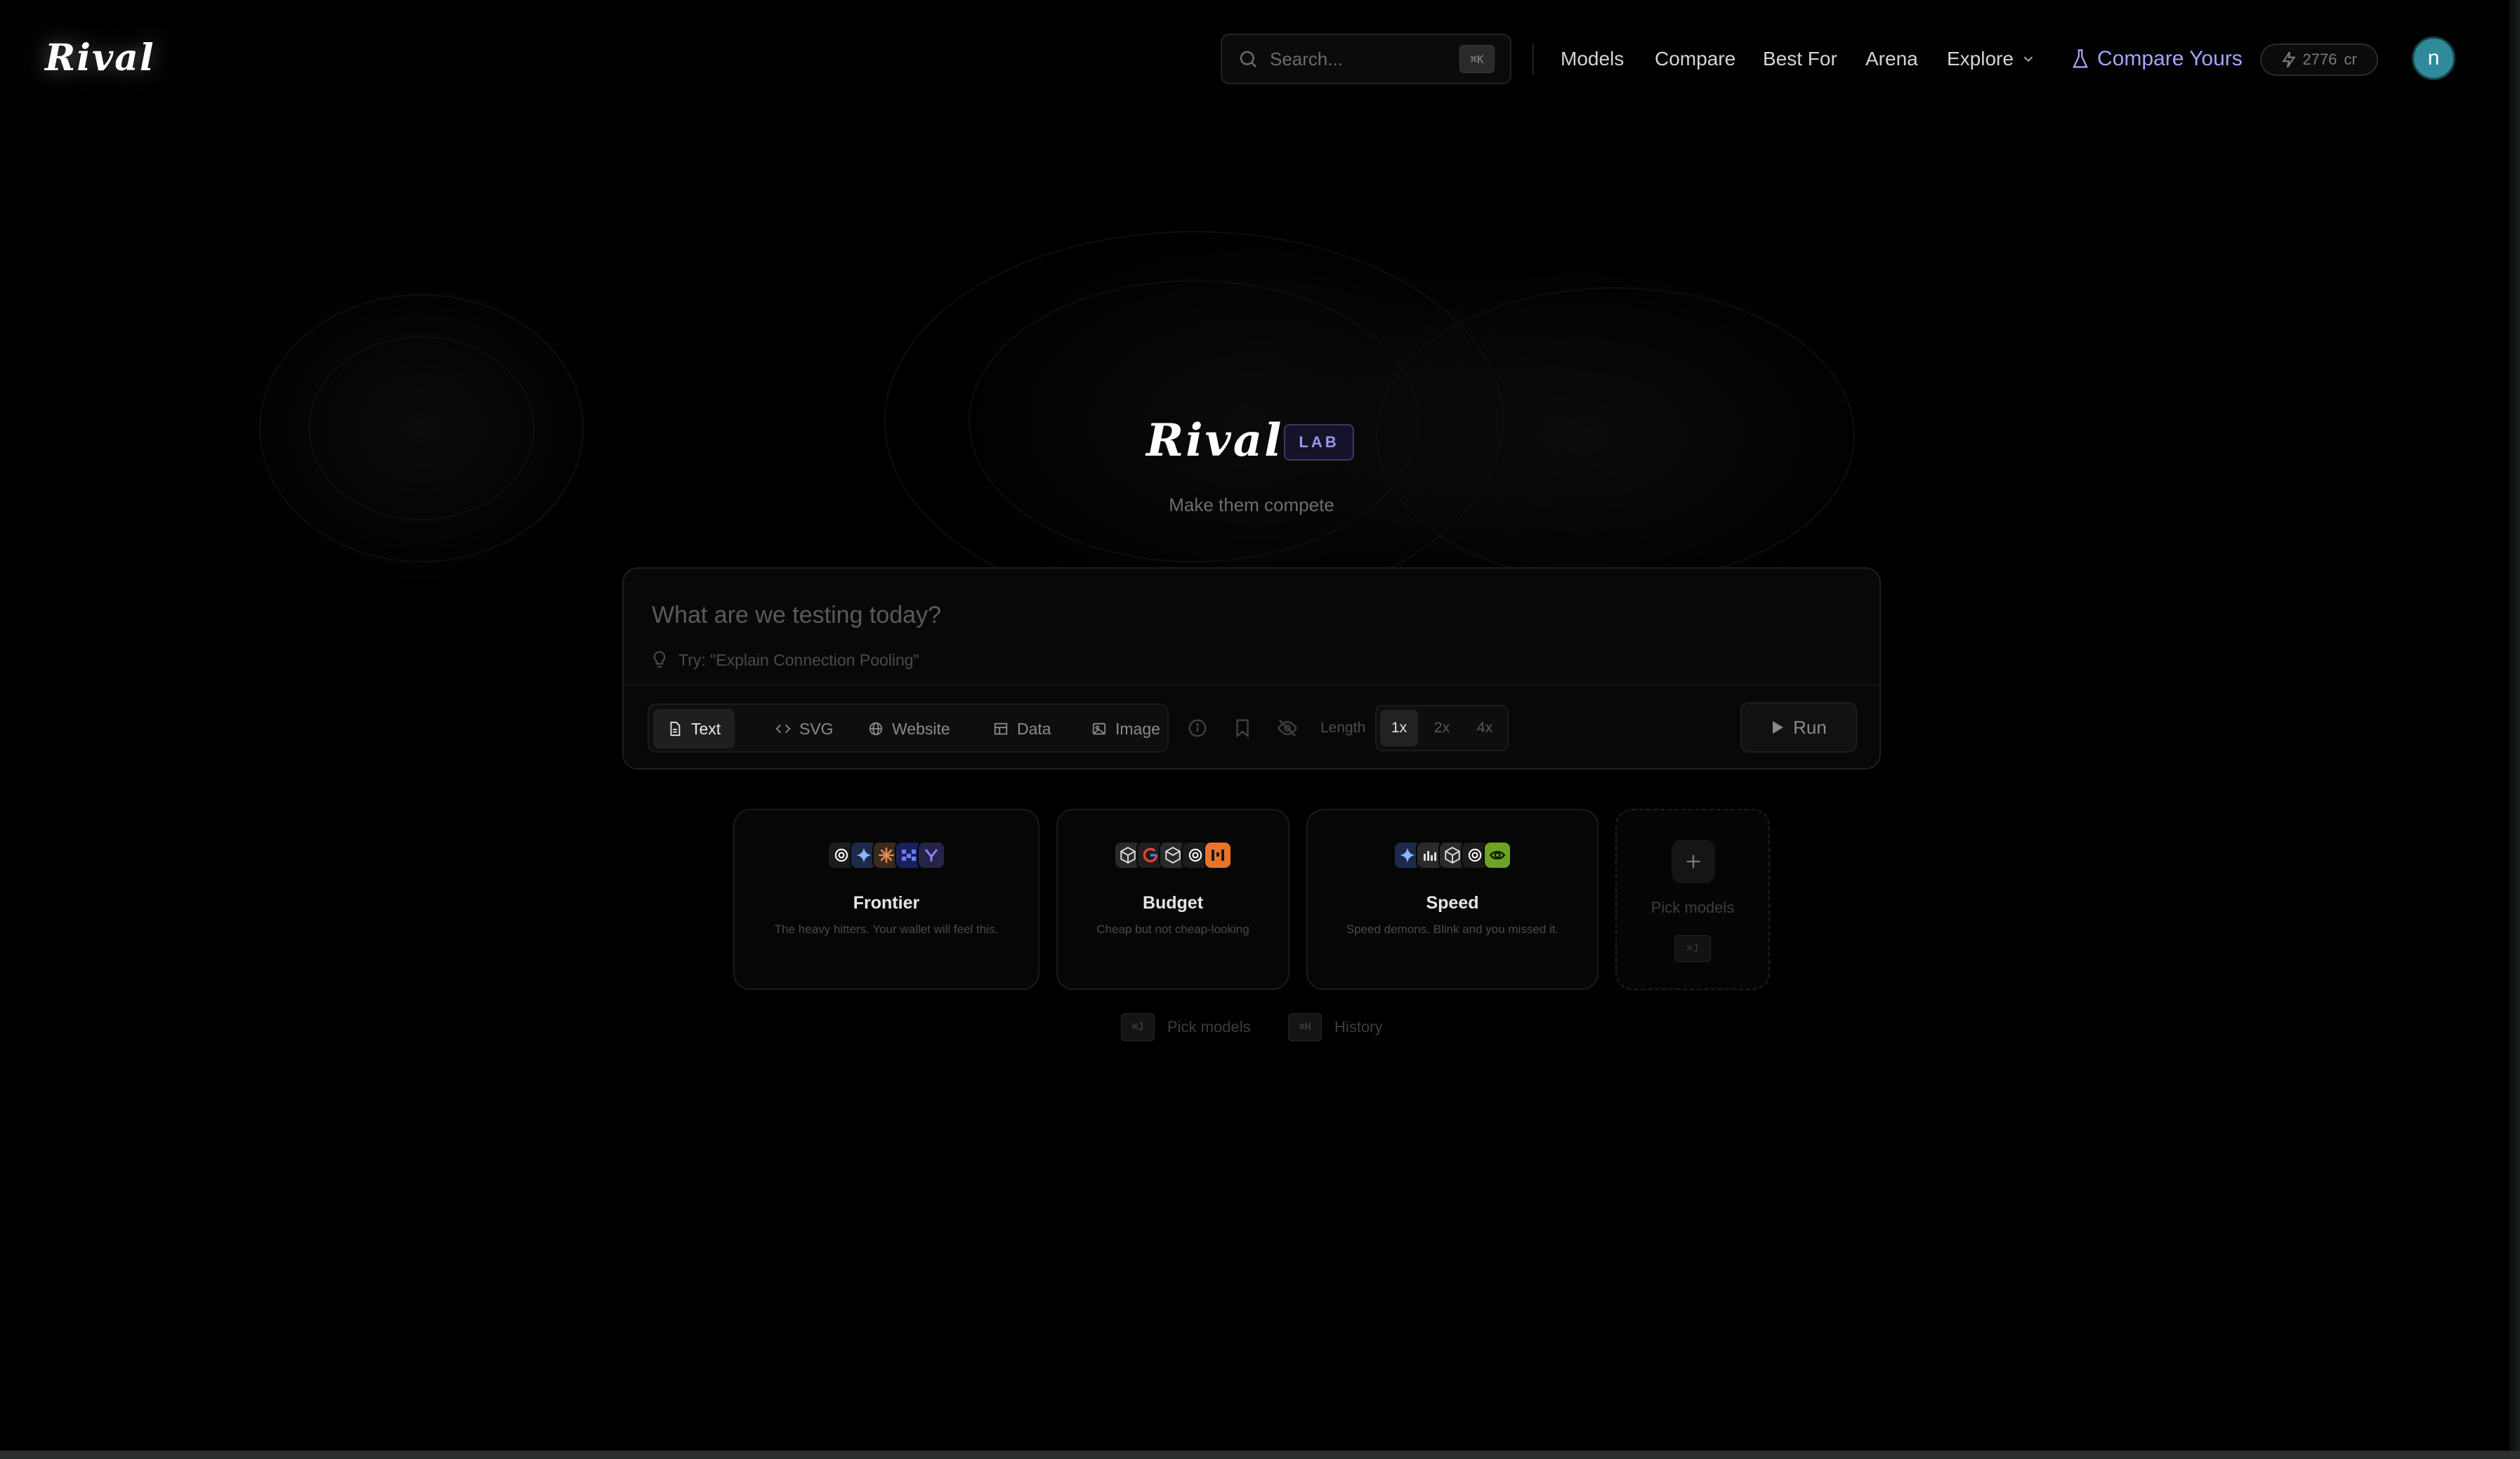  Describe the element at coordinates (1981, 59) in the screenshot. I see `nav-explore-label: Explore` at that location.